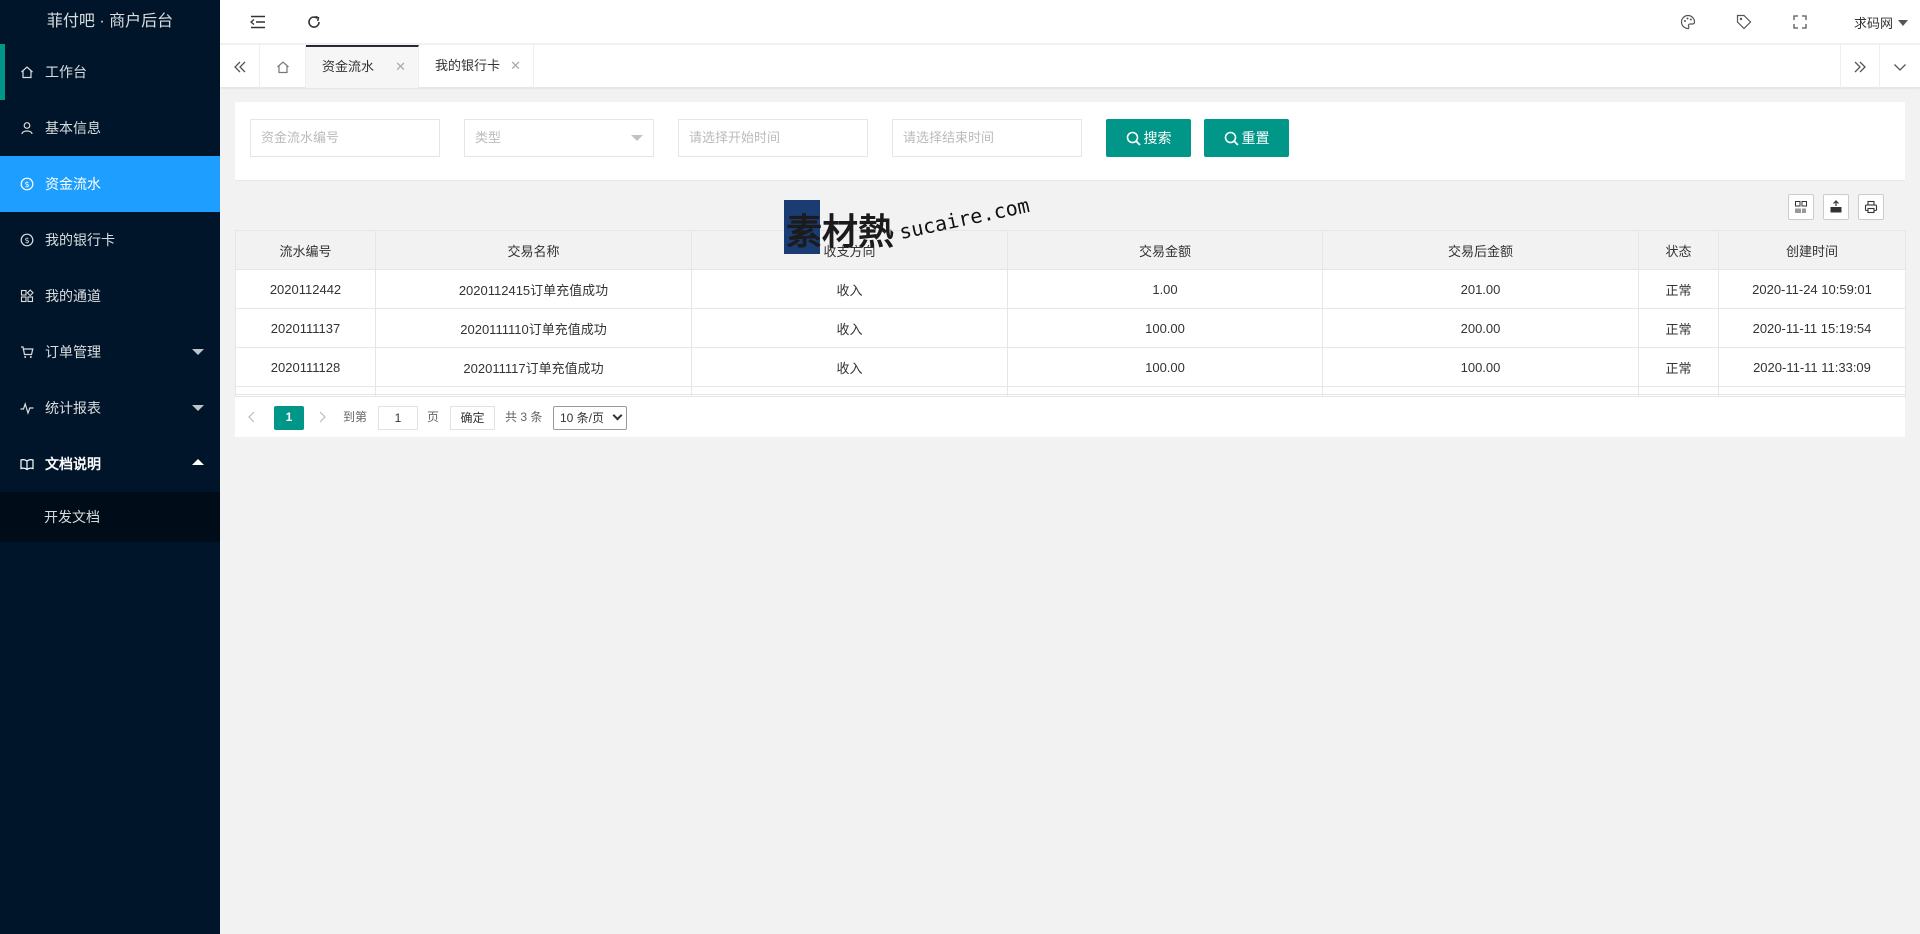 This screenshot has height=934, width=1920. I want to click on cell-trade-name: 2020111110订单充值成功, so click(533, 328).